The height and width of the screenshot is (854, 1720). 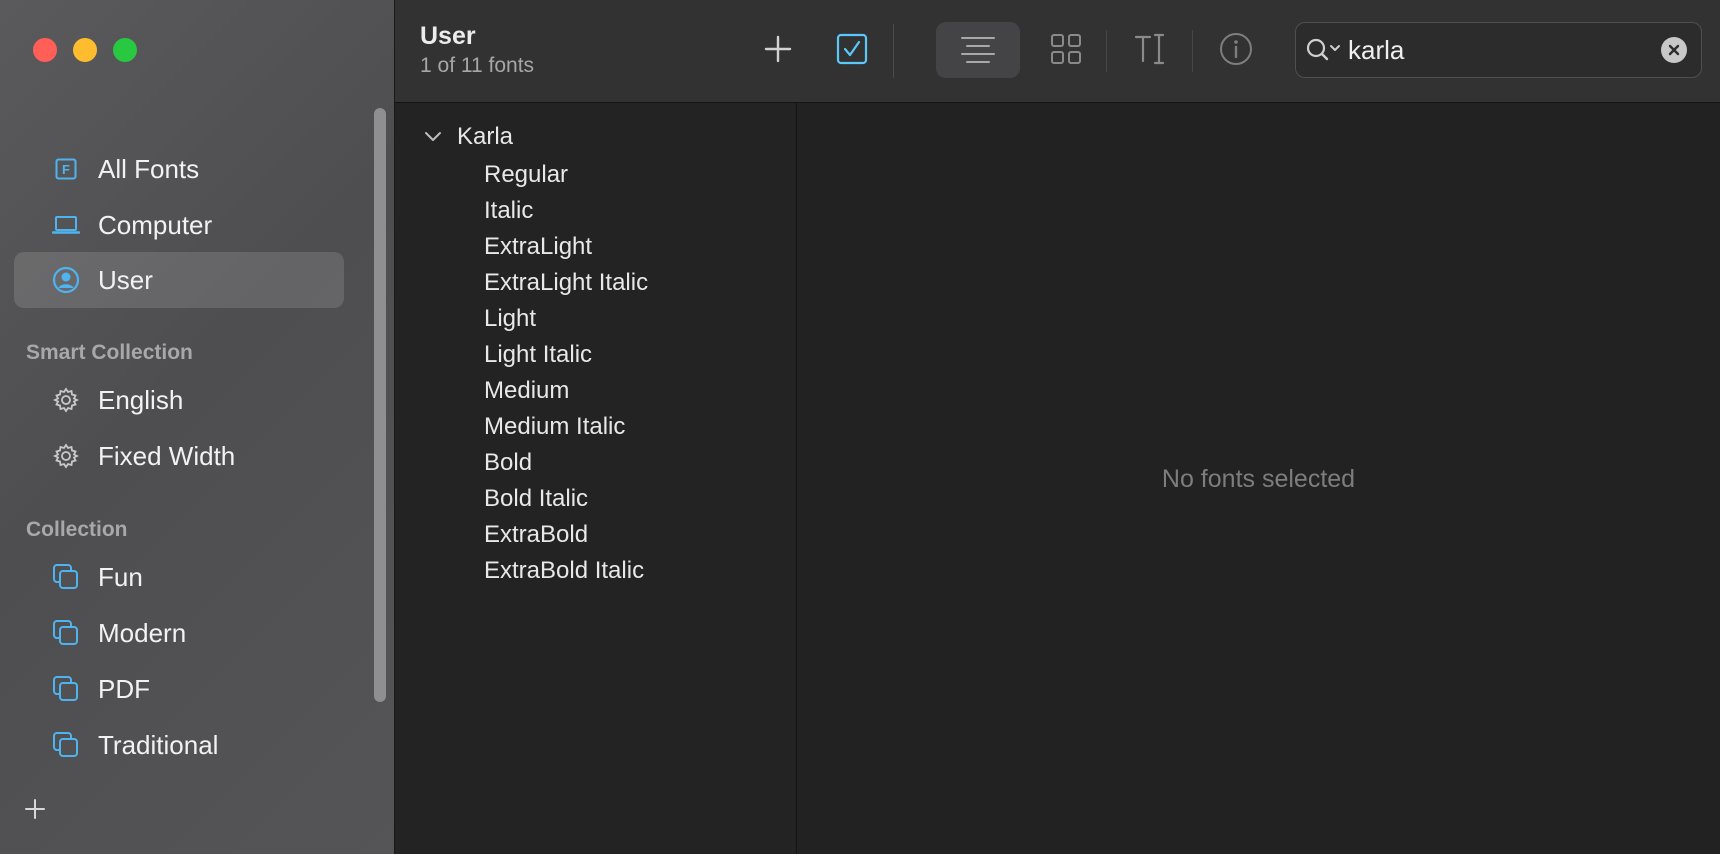 I want to click on list-view-button, so click(x=978, y=50).